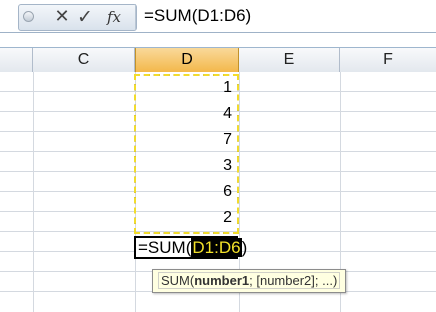 This screenshot has width=436, height=312. What do you see at coordinates (28, 16) in the screenshot?
I see `name-box-toggle-icon` at bounding box center [28, 16].